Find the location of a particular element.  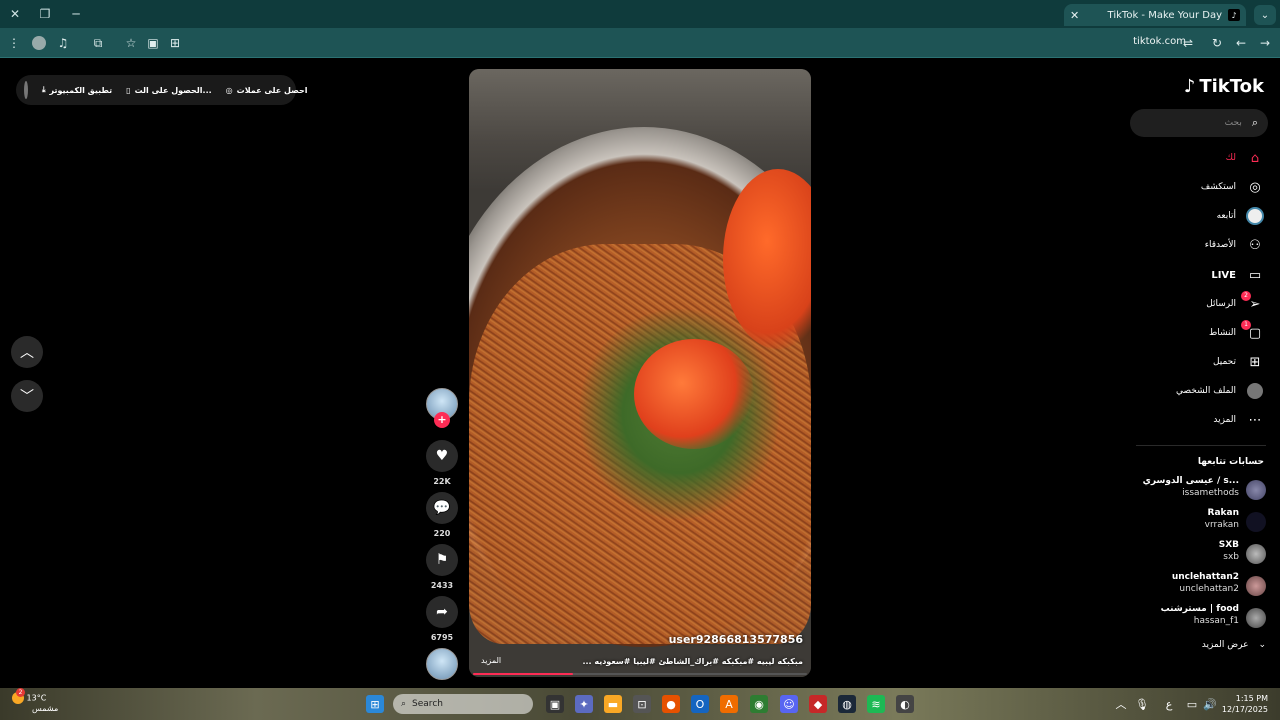

reload-icon: ↻ is located at coordinates (1217, 43).